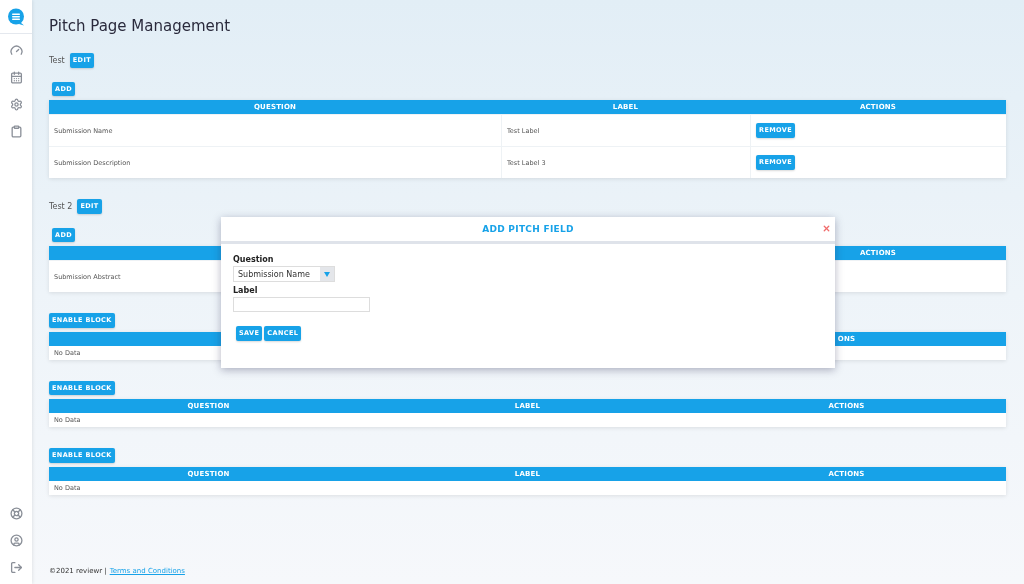 This screenshot has height=584, width=1024. I want to click on block-name: Test, so click(57, 60).